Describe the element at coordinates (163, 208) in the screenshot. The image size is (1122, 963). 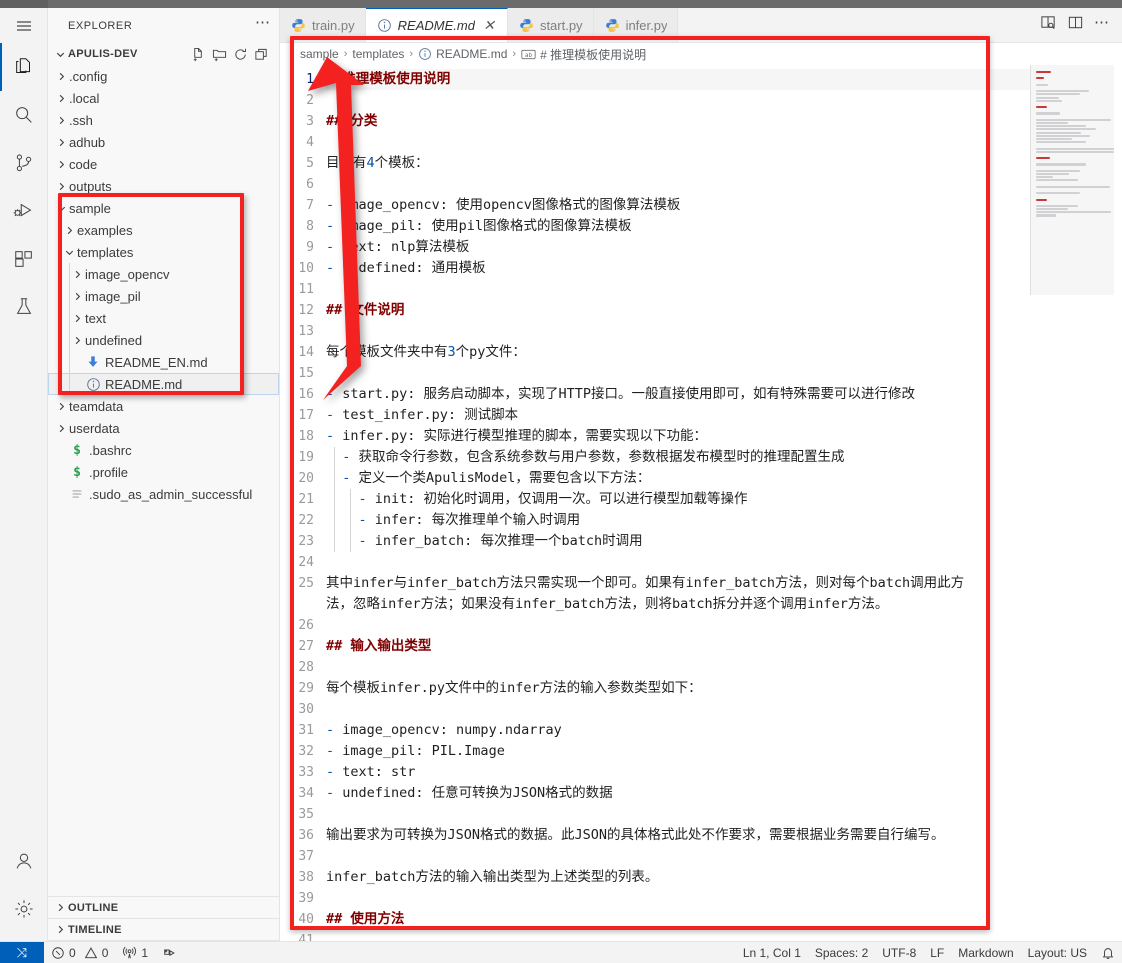
I see `tree-item-sample: sample` at that location.